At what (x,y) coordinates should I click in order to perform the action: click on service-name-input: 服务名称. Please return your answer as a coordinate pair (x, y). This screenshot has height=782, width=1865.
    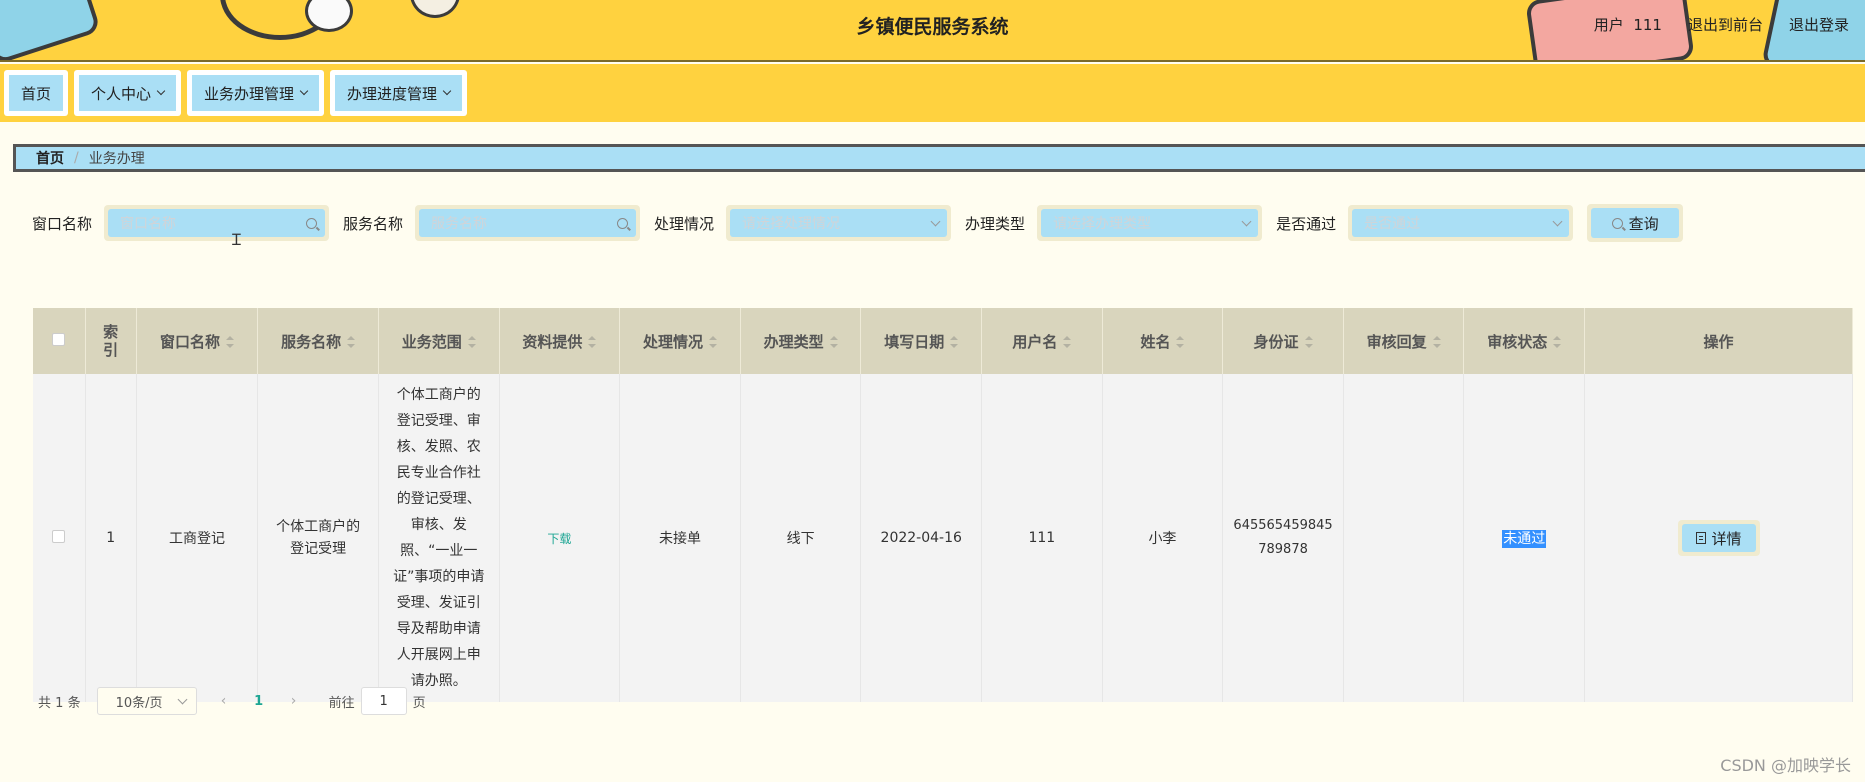
    Looking at the image, I should click on (528, 223).